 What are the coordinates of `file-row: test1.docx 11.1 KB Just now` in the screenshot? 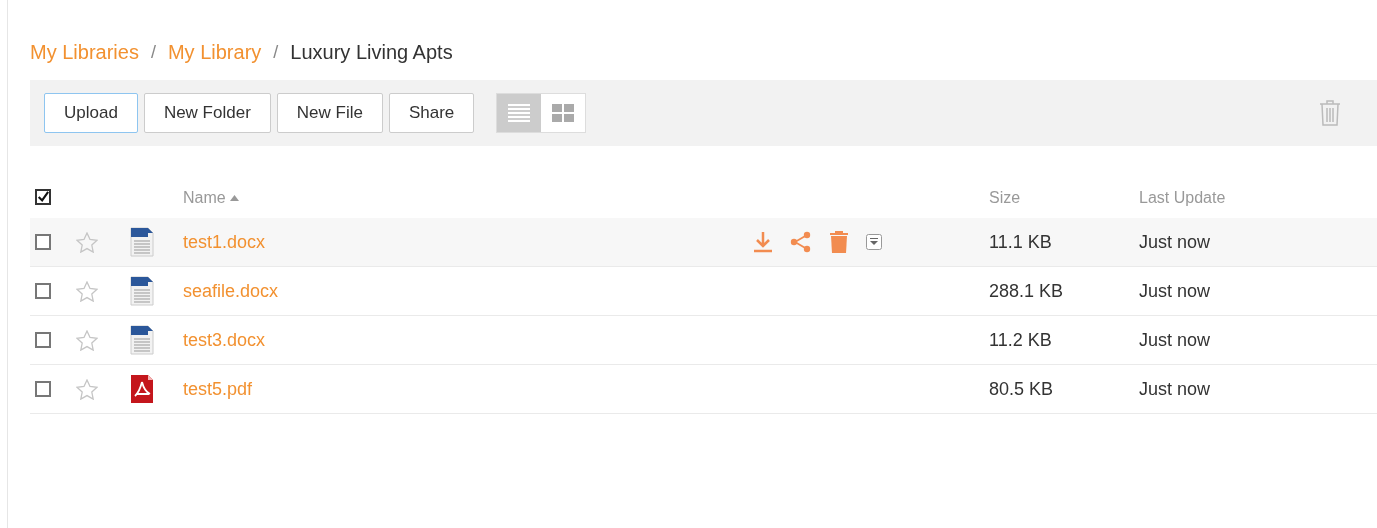 It's located at (703, 242).